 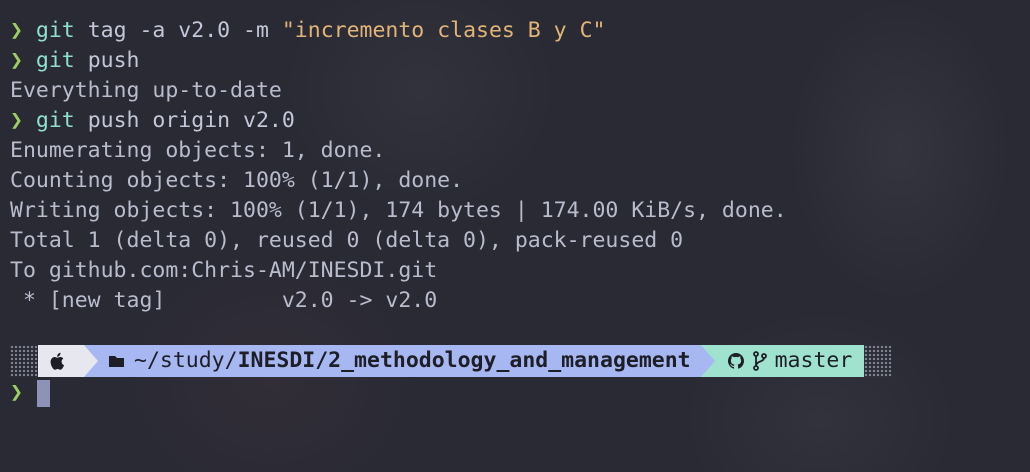 What do you see at coordinates (515, 121) in the screenshot?
I see `command-line: ❯ git push origin v2.0` at bounding box center [515, 121].